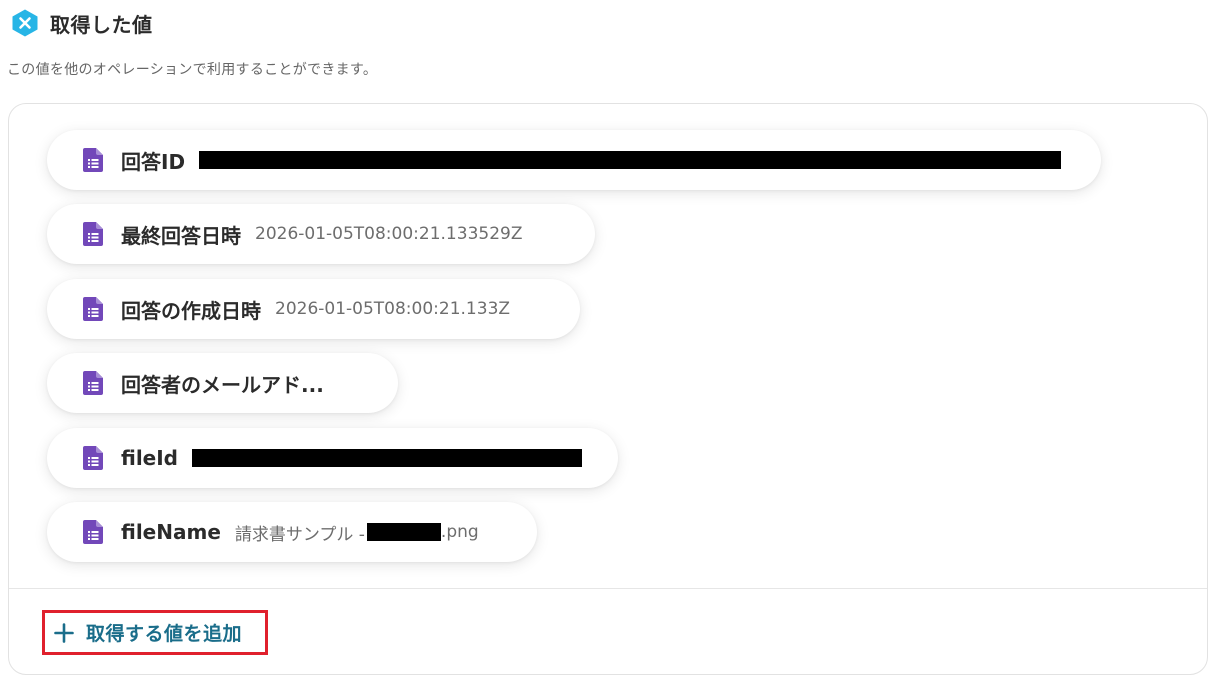  I want to click on divider, so click(608, 588).